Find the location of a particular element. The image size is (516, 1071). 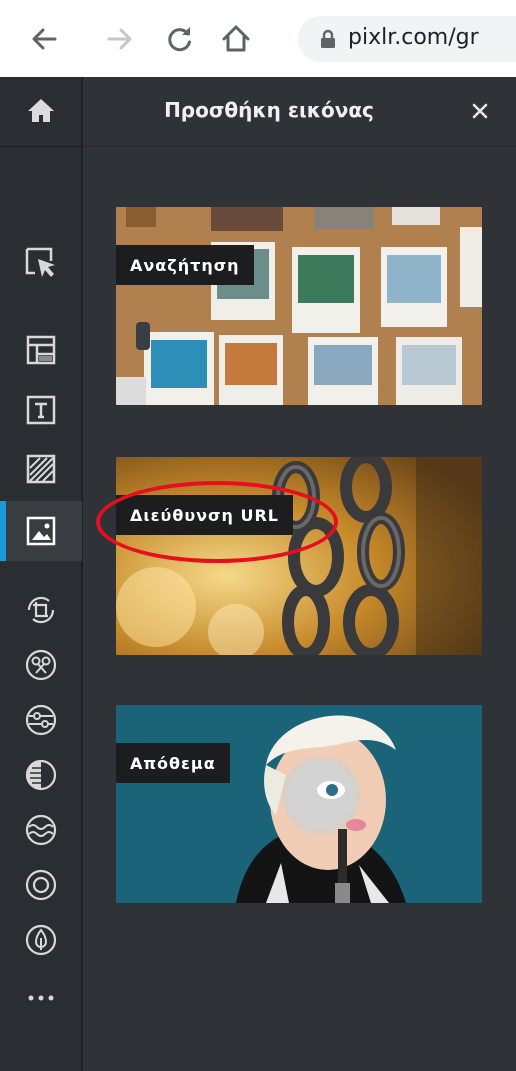

panel-divider is located at coordinates (299, 146).